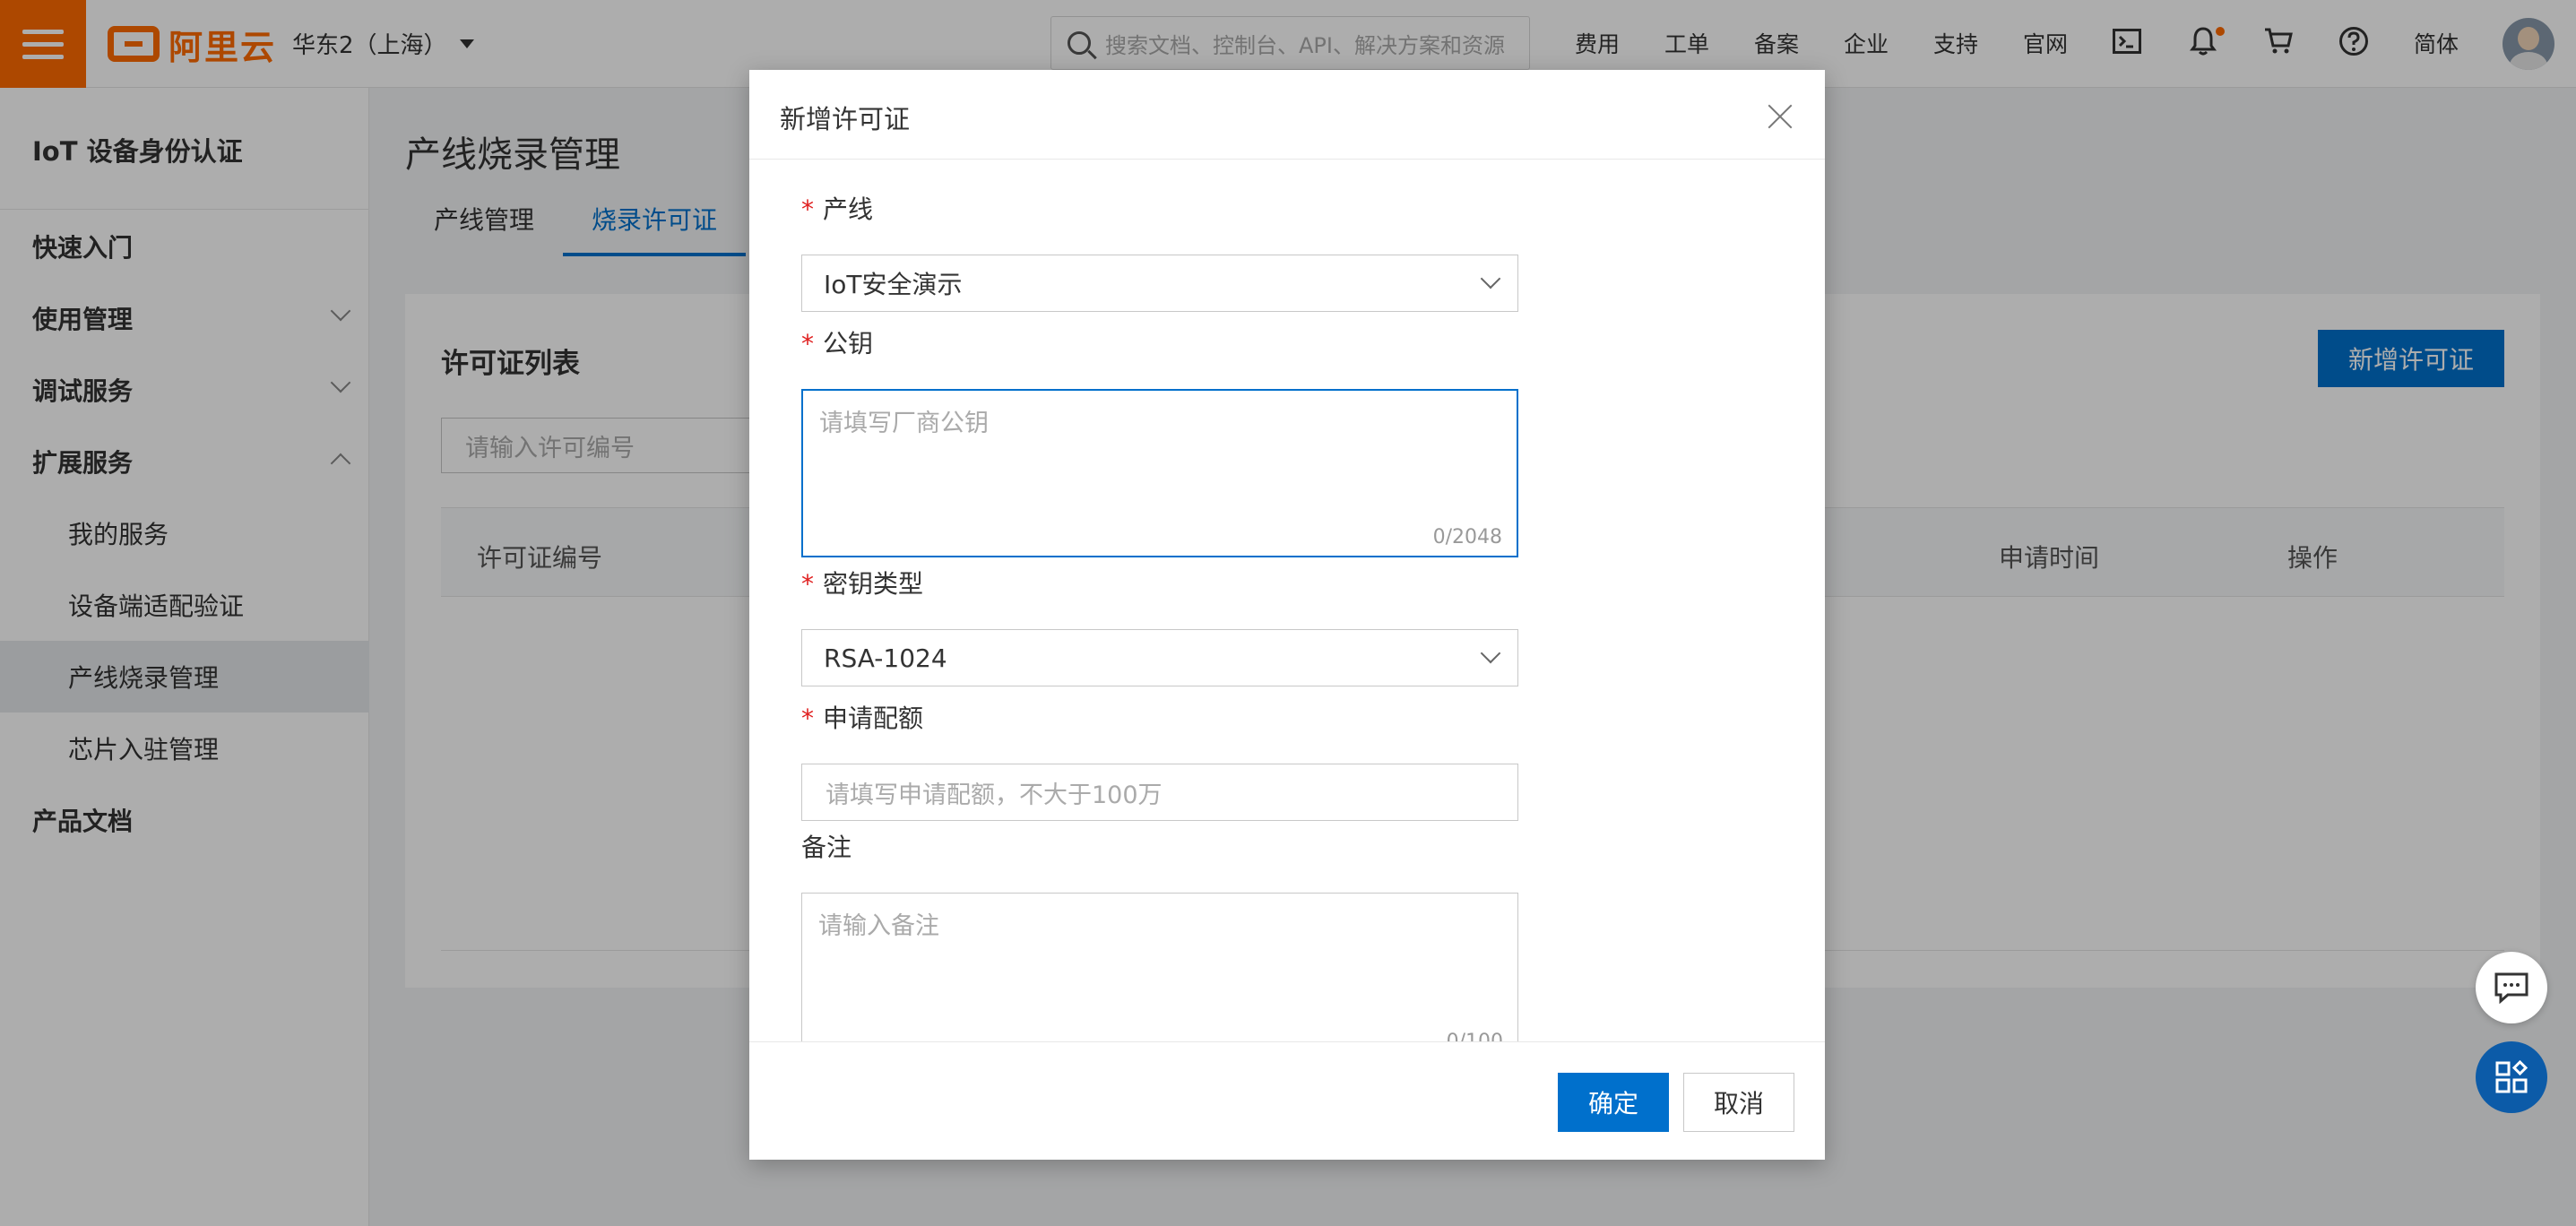  What do you see at coordinates (873, 584) in the screenshot?
I see `label-text: 密钥类型` at bounding box center [873, 584].